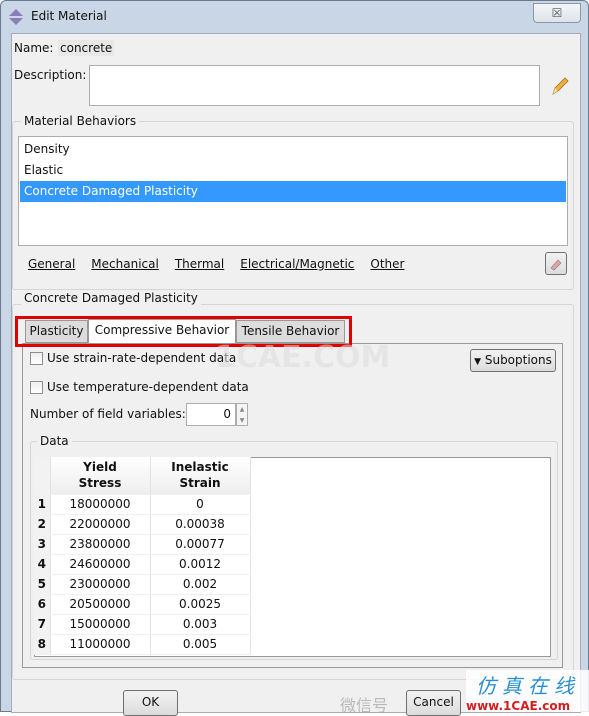 The width and height of the screenshot is (589, 716). I want to click on row-header: 4, so click(42, 564).